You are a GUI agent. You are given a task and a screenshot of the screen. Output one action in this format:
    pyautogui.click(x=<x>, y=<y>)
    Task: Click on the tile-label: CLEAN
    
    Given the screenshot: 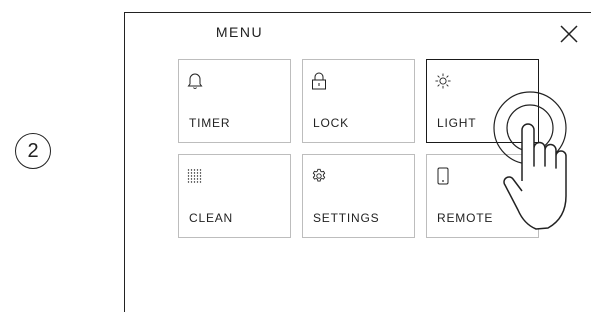 What is the action you would take?
    pyautogui.click(x=211, y=218)
    